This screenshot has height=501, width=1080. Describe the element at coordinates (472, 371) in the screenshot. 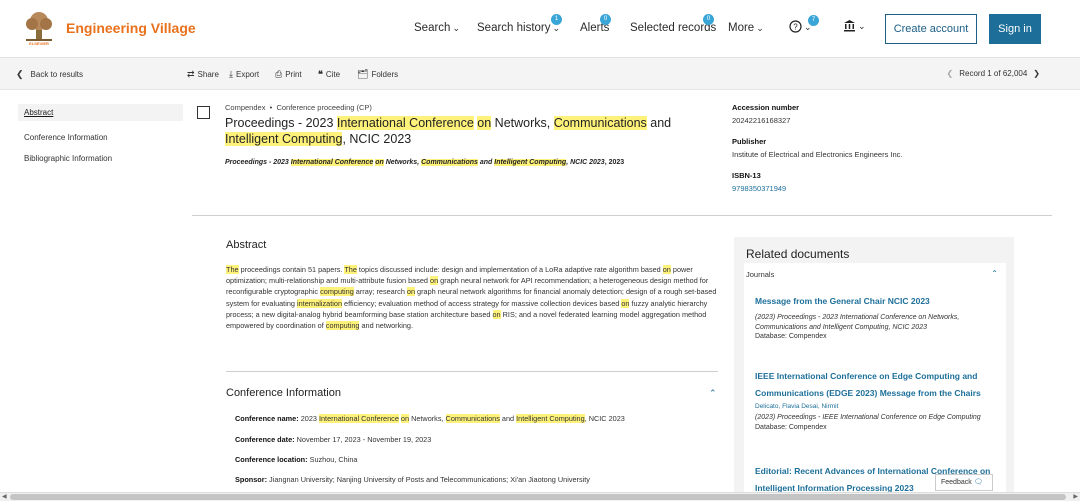

I see `section-divider` at that location.